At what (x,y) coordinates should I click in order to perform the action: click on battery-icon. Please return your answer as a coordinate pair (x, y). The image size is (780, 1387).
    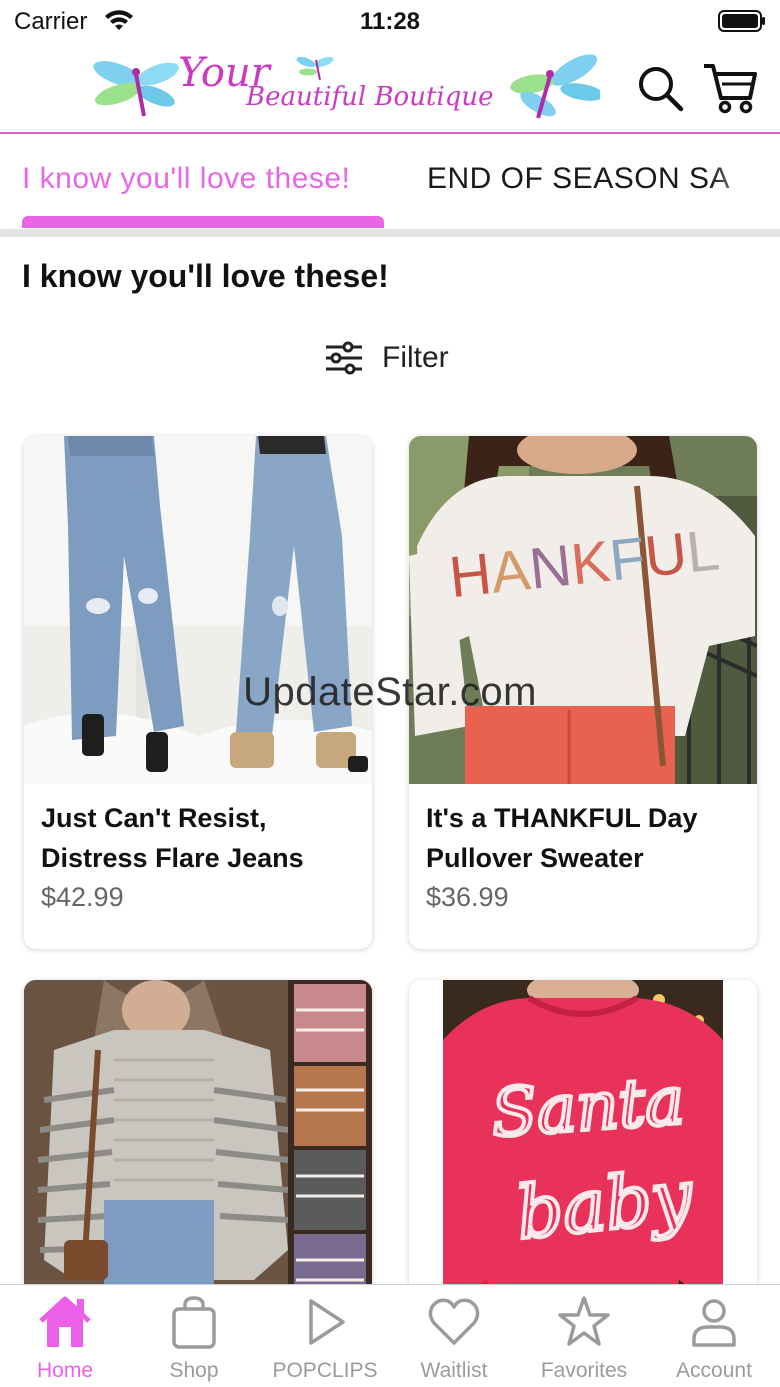
    Looking at the image, I should click on (741, 21).